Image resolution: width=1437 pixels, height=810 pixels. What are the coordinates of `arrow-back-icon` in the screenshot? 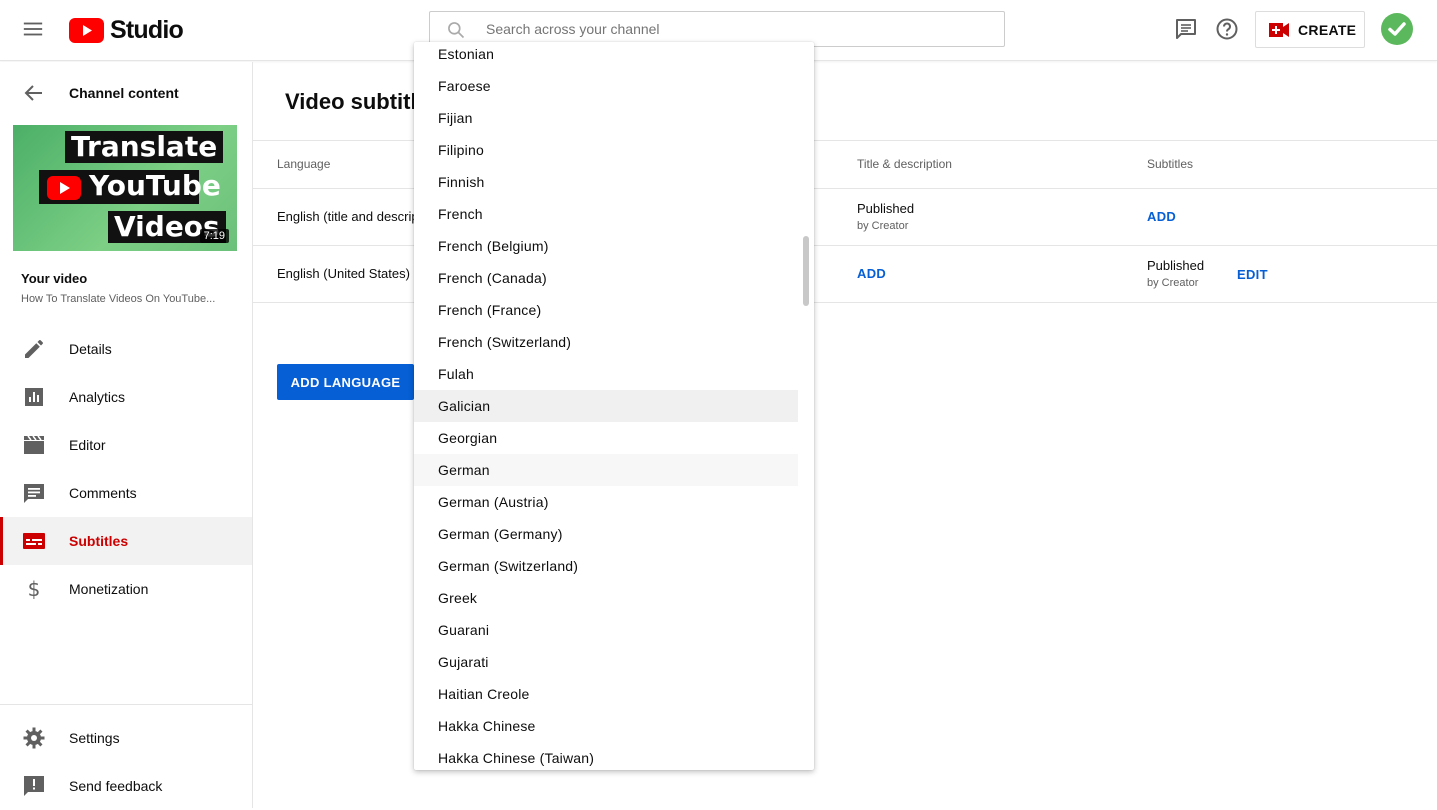 It's located at (34, 93).